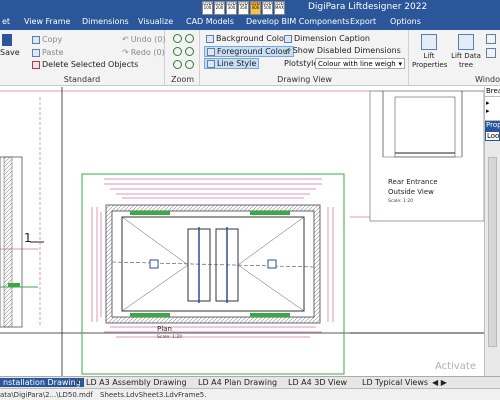 Image resolution: width=500 pixels, height=400 pixels. I want to click on undo-button: ↶ Undo (0), so click(143, 39).